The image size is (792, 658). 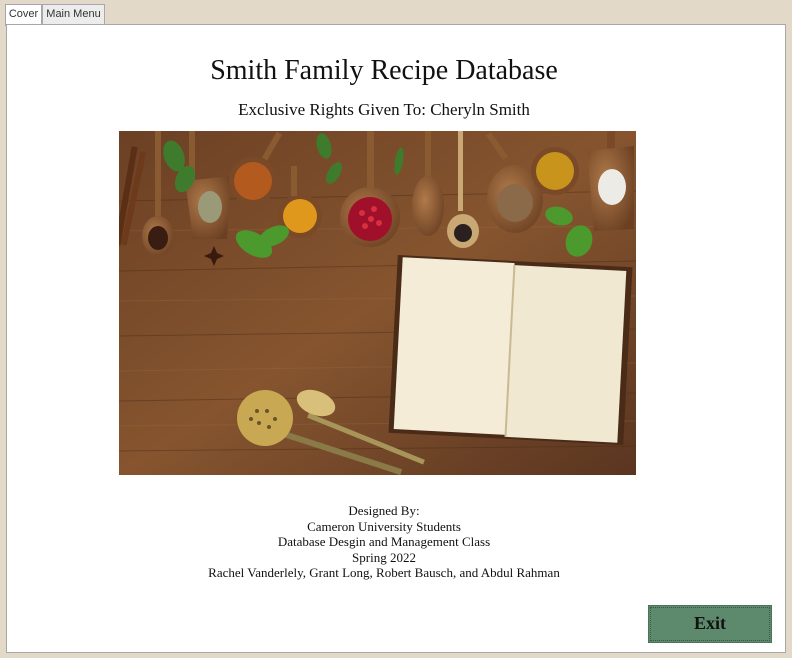 What do you see at coordinates (384, 109) in the screenshot?
I see `page-subtitle: Exclusive Rights Given To: Cheryln Smith` at bounding box center [384, 109].